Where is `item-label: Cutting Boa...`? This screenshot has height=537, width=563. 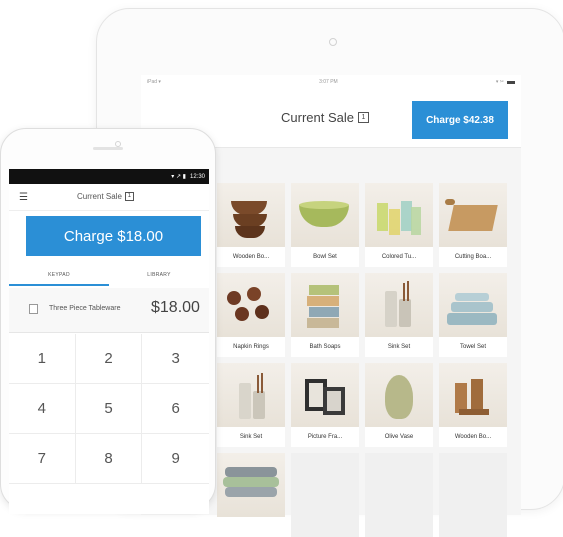 item-label: Cutting Boa... is located at coordinates (473, 257).